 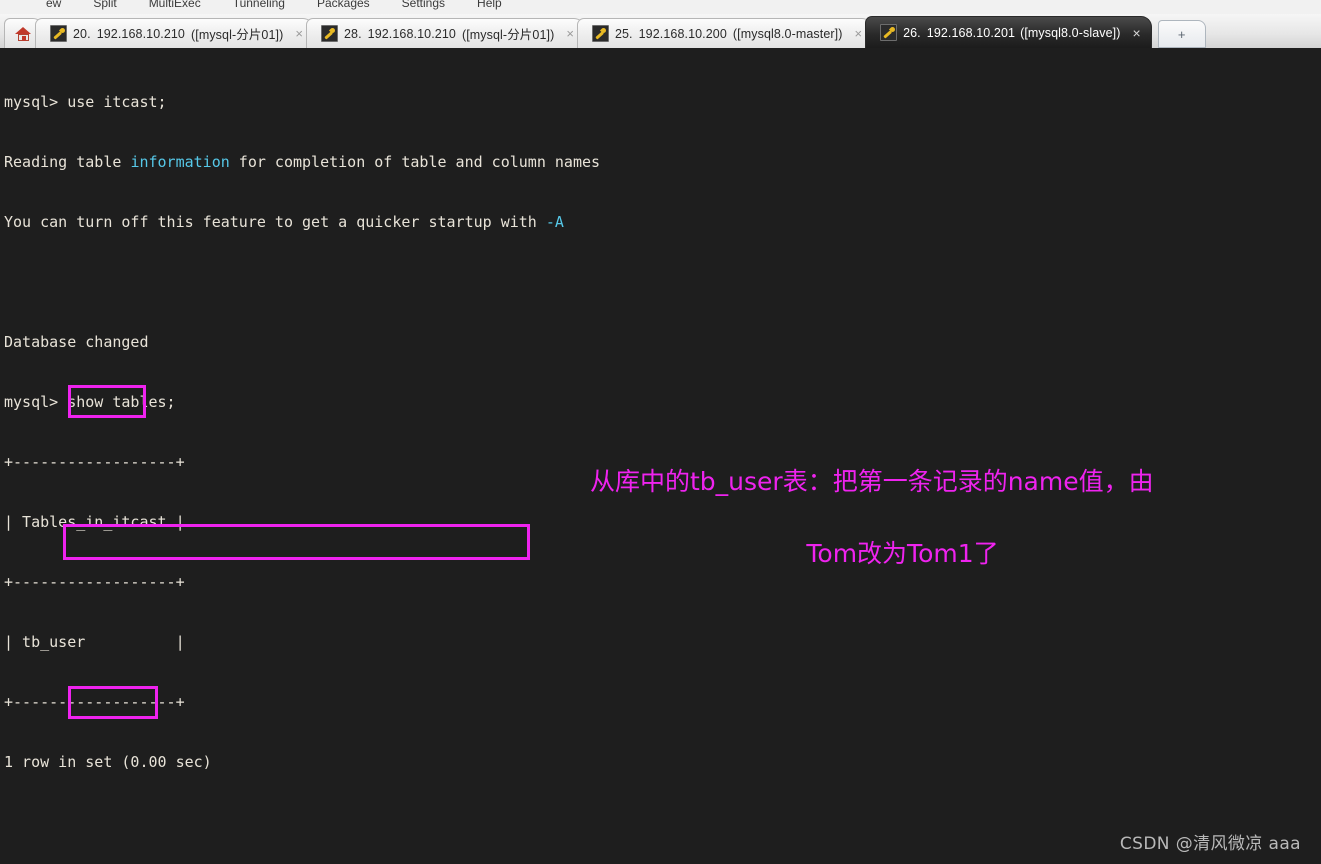 What do you see at coordinates (94, 522) in the screenshot?
I see `line-text: | Tables_in_itcast |` at bounding box center [94, 522].